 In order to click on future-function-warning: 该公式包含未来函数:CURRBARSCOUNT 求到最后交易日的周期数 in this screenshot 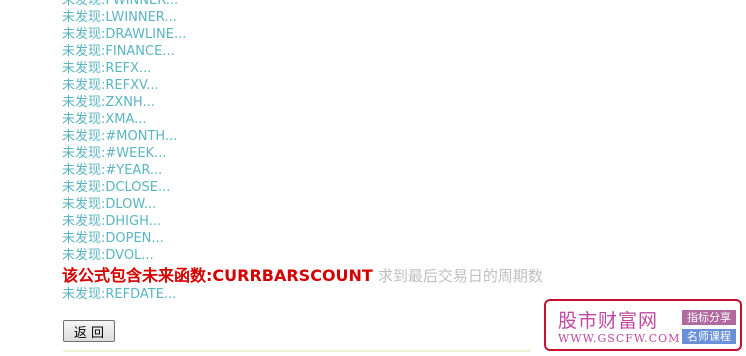, I will do `click(302, 275)`.